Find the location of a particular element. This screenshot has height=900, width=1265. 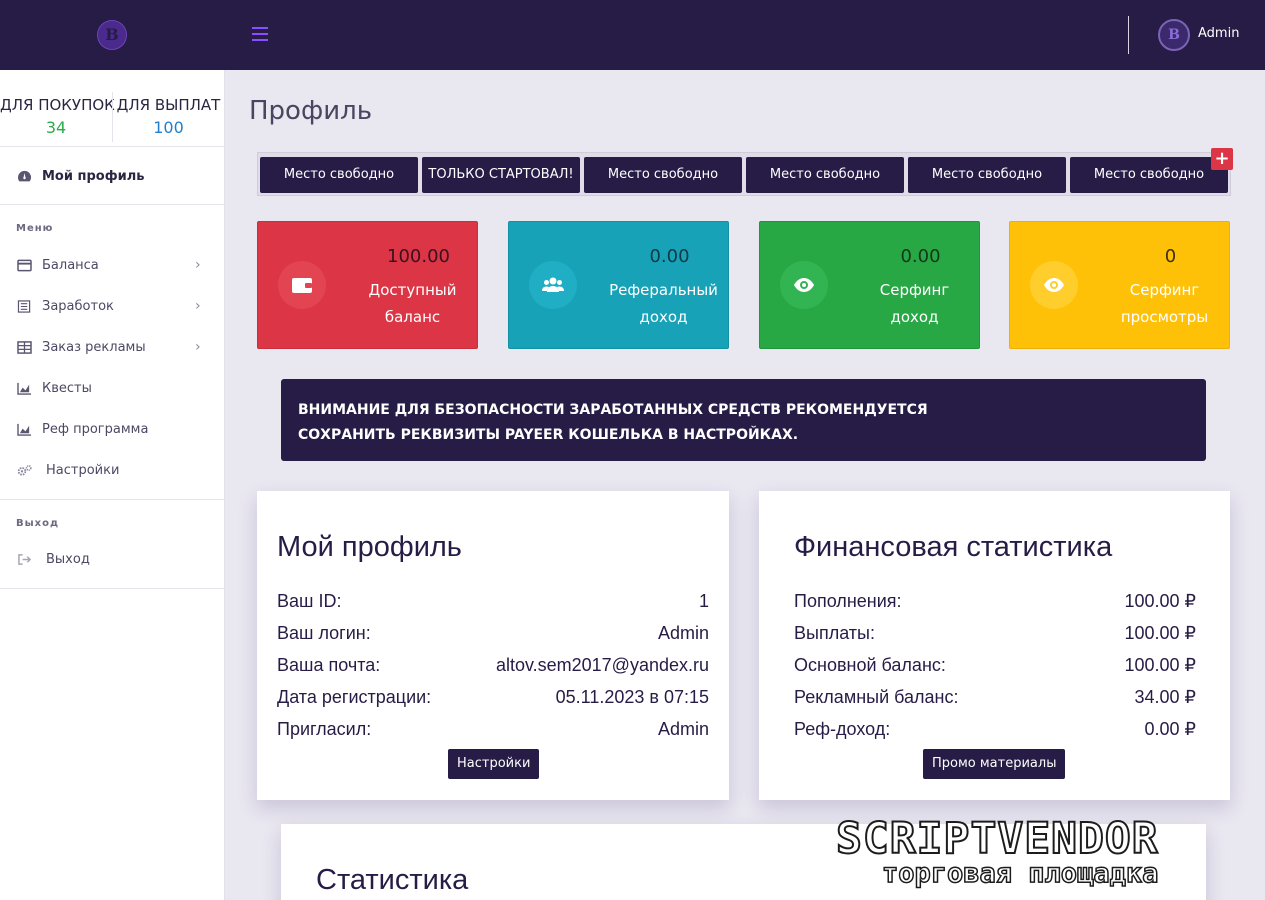

sidebar-item-logout: Выход is located at coordinates (112, 560).